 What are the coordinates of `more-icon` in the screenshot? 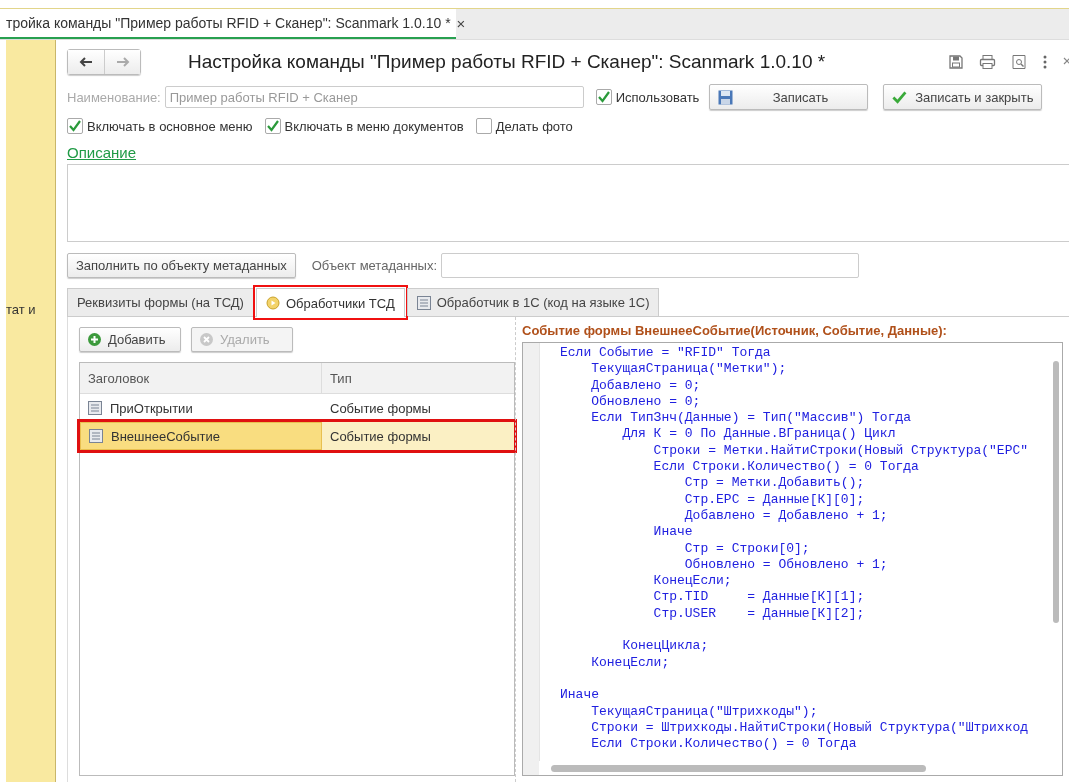 It's located at (1045, 62).